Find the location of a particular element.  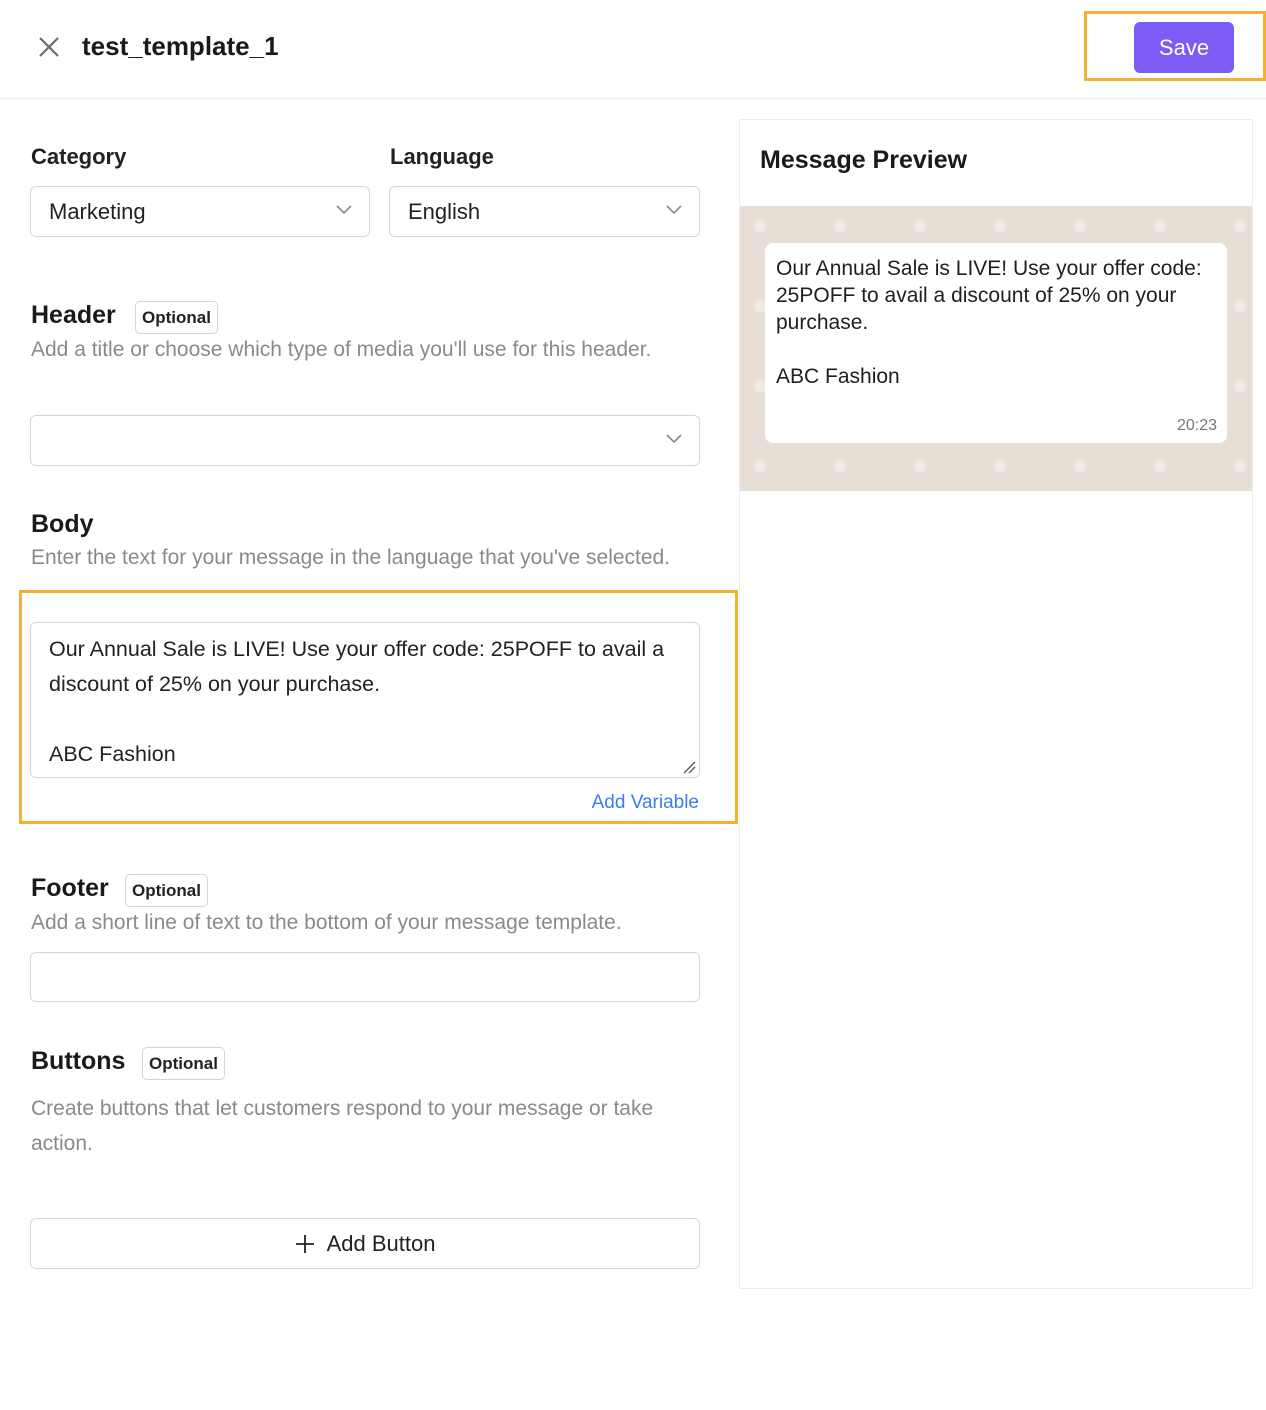

preview-title: Message Preview is located at coordinates (864, 160).